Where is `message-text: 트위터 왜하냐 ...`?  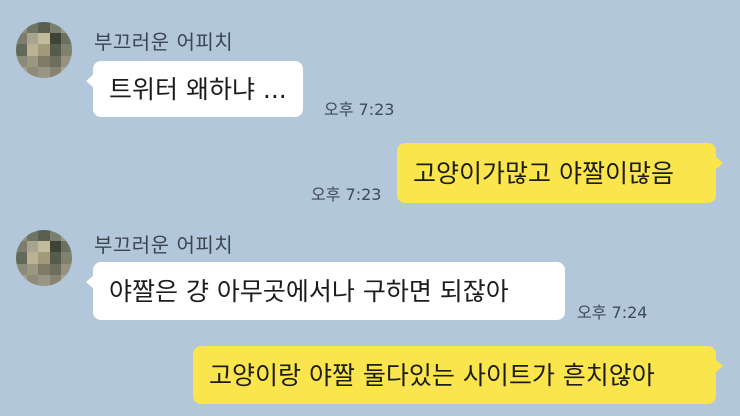 message-text: 트위터 왜하냐 ... is located at coordinates (198, 89).